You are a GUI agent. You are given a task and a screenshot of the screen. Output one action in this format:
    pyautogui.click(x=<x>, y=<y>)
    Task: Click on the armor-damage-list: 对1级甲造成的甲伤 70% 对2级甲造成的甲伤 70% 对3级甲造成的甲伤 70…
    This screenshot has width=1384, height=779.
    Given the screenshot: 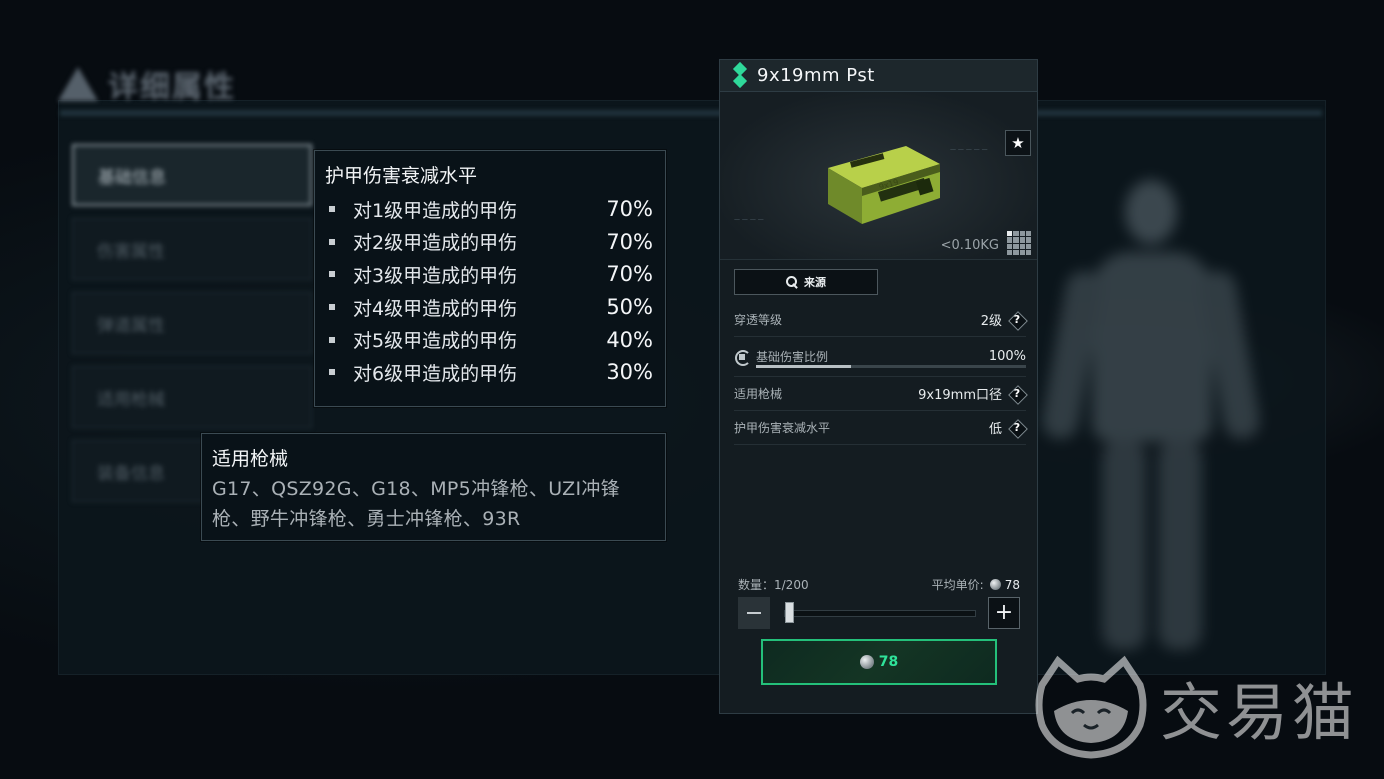 What is the action you would take?
    pyautogui.click(x=490, y=291)
    